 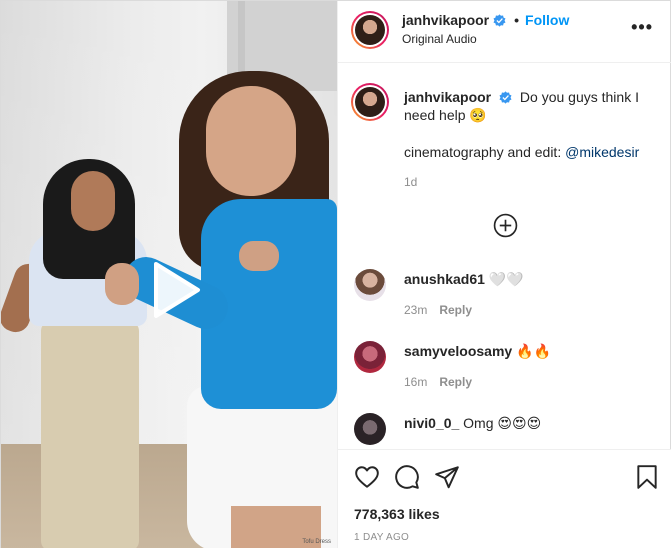 I want to click on person-right-hand, so click(x=122, y=284).